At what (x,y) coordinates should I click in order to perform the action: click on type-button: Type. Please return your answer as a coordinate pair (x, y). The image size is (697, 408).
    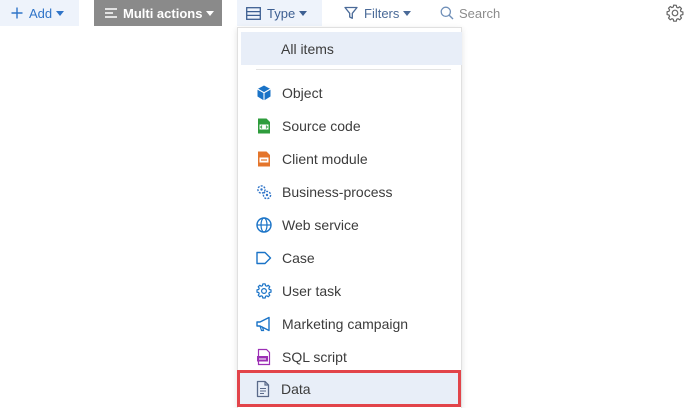
    Looking at the image, I should click on (279, 13).